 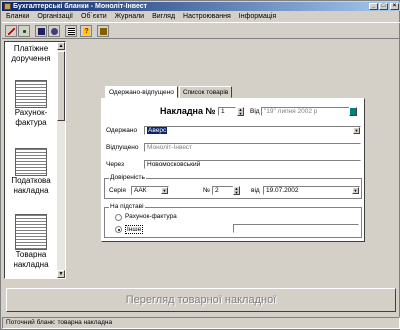 What do you see at coordinates (252, 164) in the screenshot?
I see `cherez-input: Новомосковський` at bounding box center [252, 164].